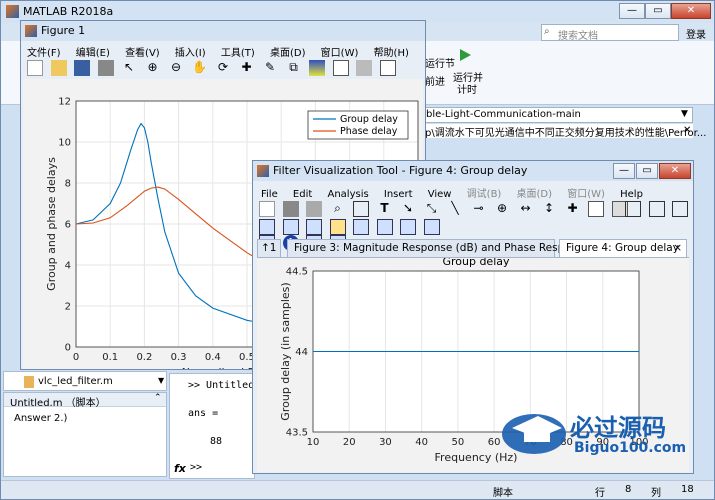 The width and height of the screenshot is (715, 500). Describe the element at coordinates (190, 53) in the screenshot. I see `menu-insert: 插入(I)` at that location.